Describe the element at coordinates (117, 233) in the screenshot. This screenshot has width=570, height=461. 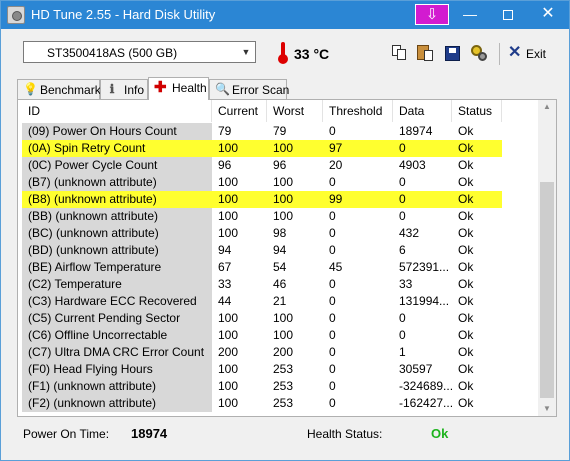
I see `attribute-id-cell: (BC) (unknown attribute)` at that location.